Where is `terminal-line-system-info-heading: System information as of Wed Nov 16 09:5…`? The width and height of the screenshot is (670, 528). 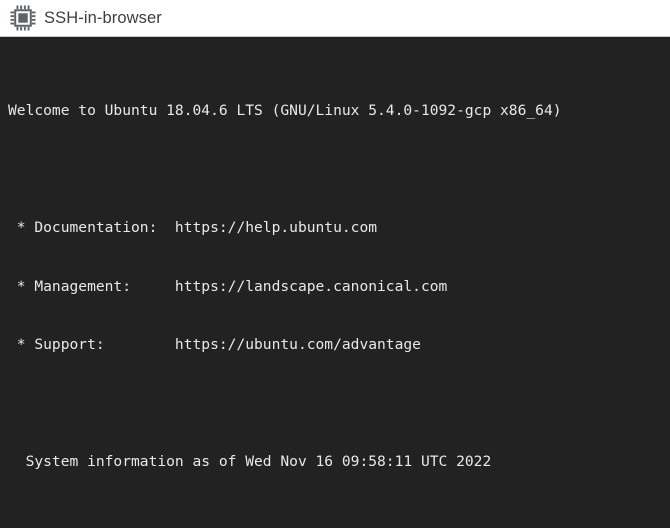 terminal-line-system-info-heading: System information as of Wed Nov 16 09:5… is located at coordinates (250, 462).